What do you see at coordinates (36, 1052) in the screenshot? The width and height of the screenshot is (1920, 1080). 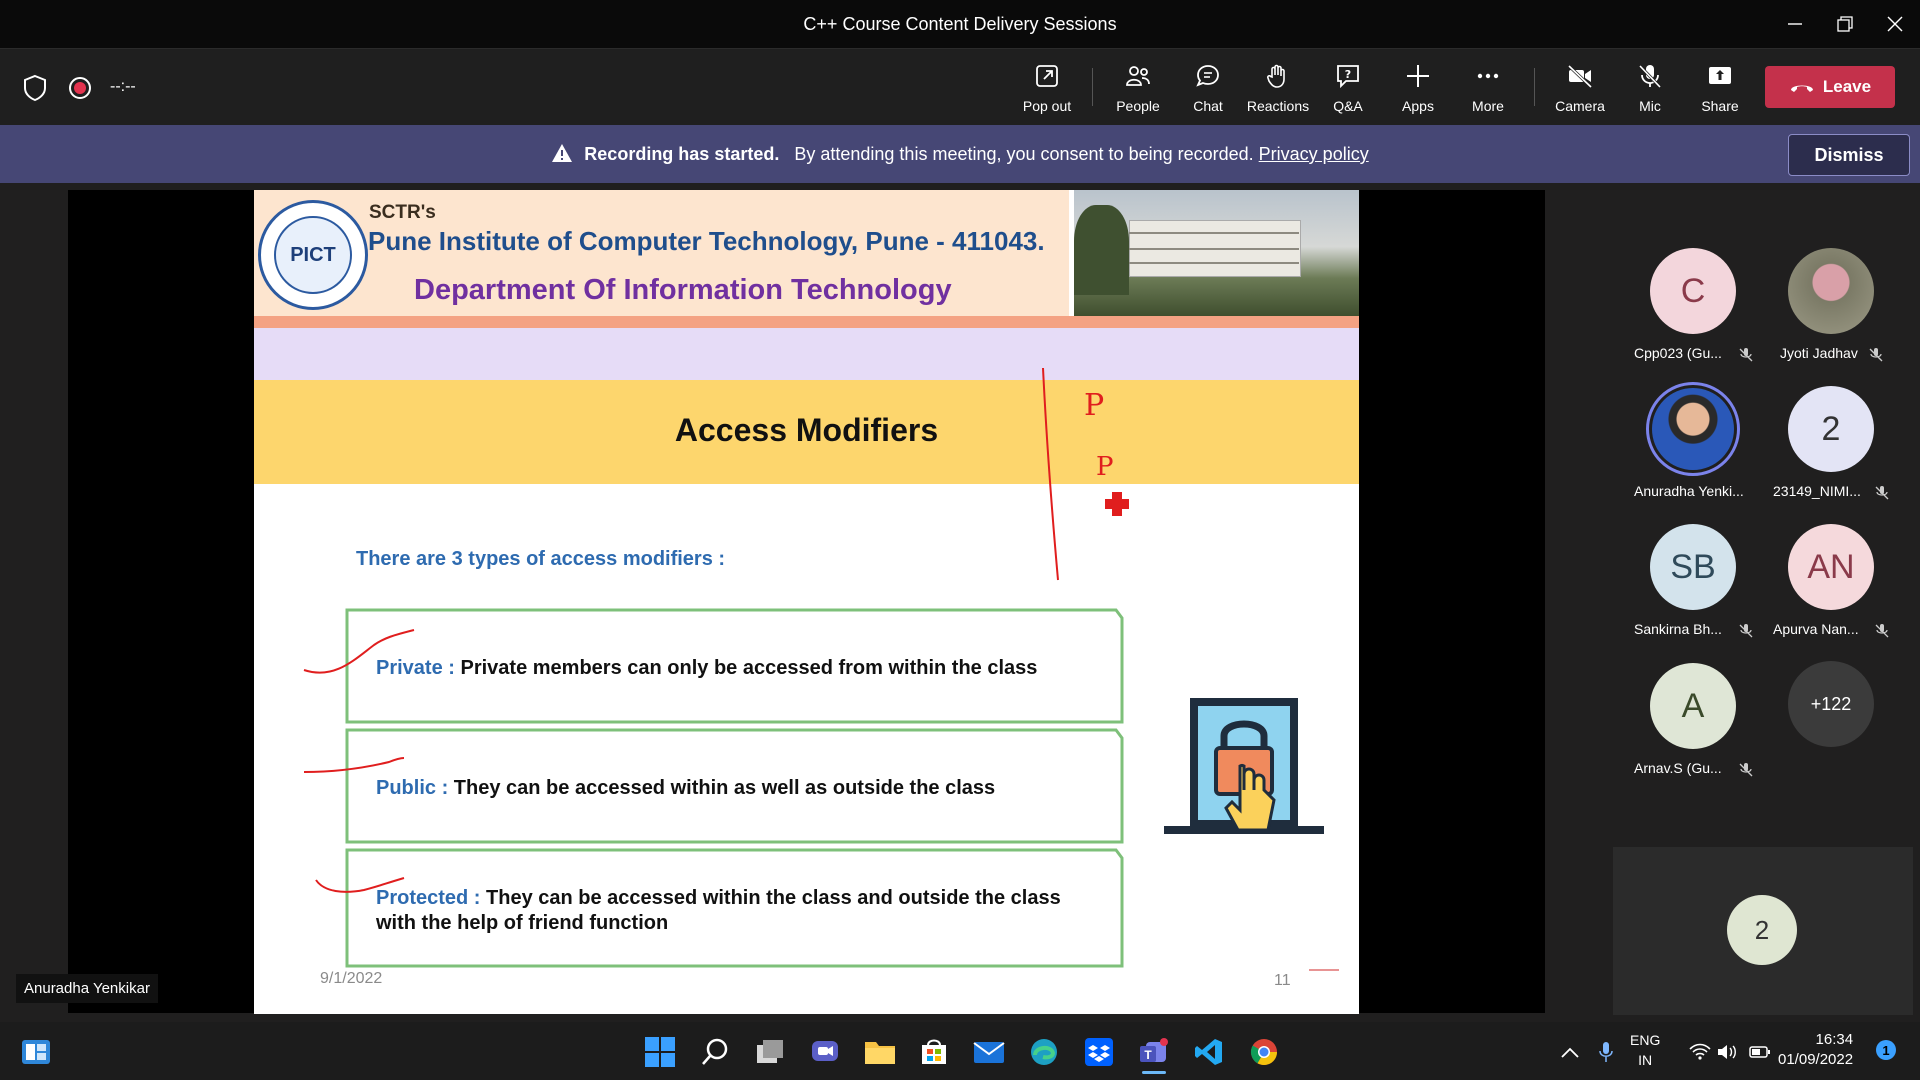 I see `widgets-icon` at bounding box center [36, 1052].